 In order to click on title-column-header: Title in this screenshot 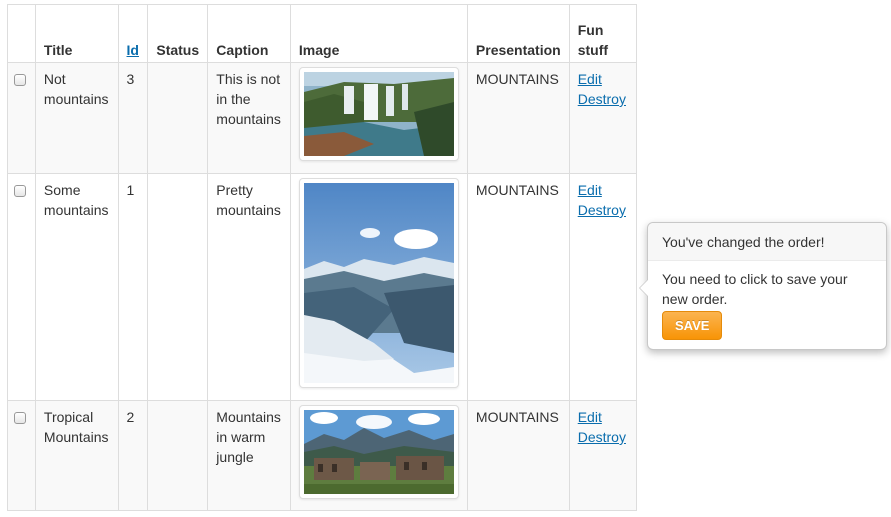, I will do `click(76, 33)`.